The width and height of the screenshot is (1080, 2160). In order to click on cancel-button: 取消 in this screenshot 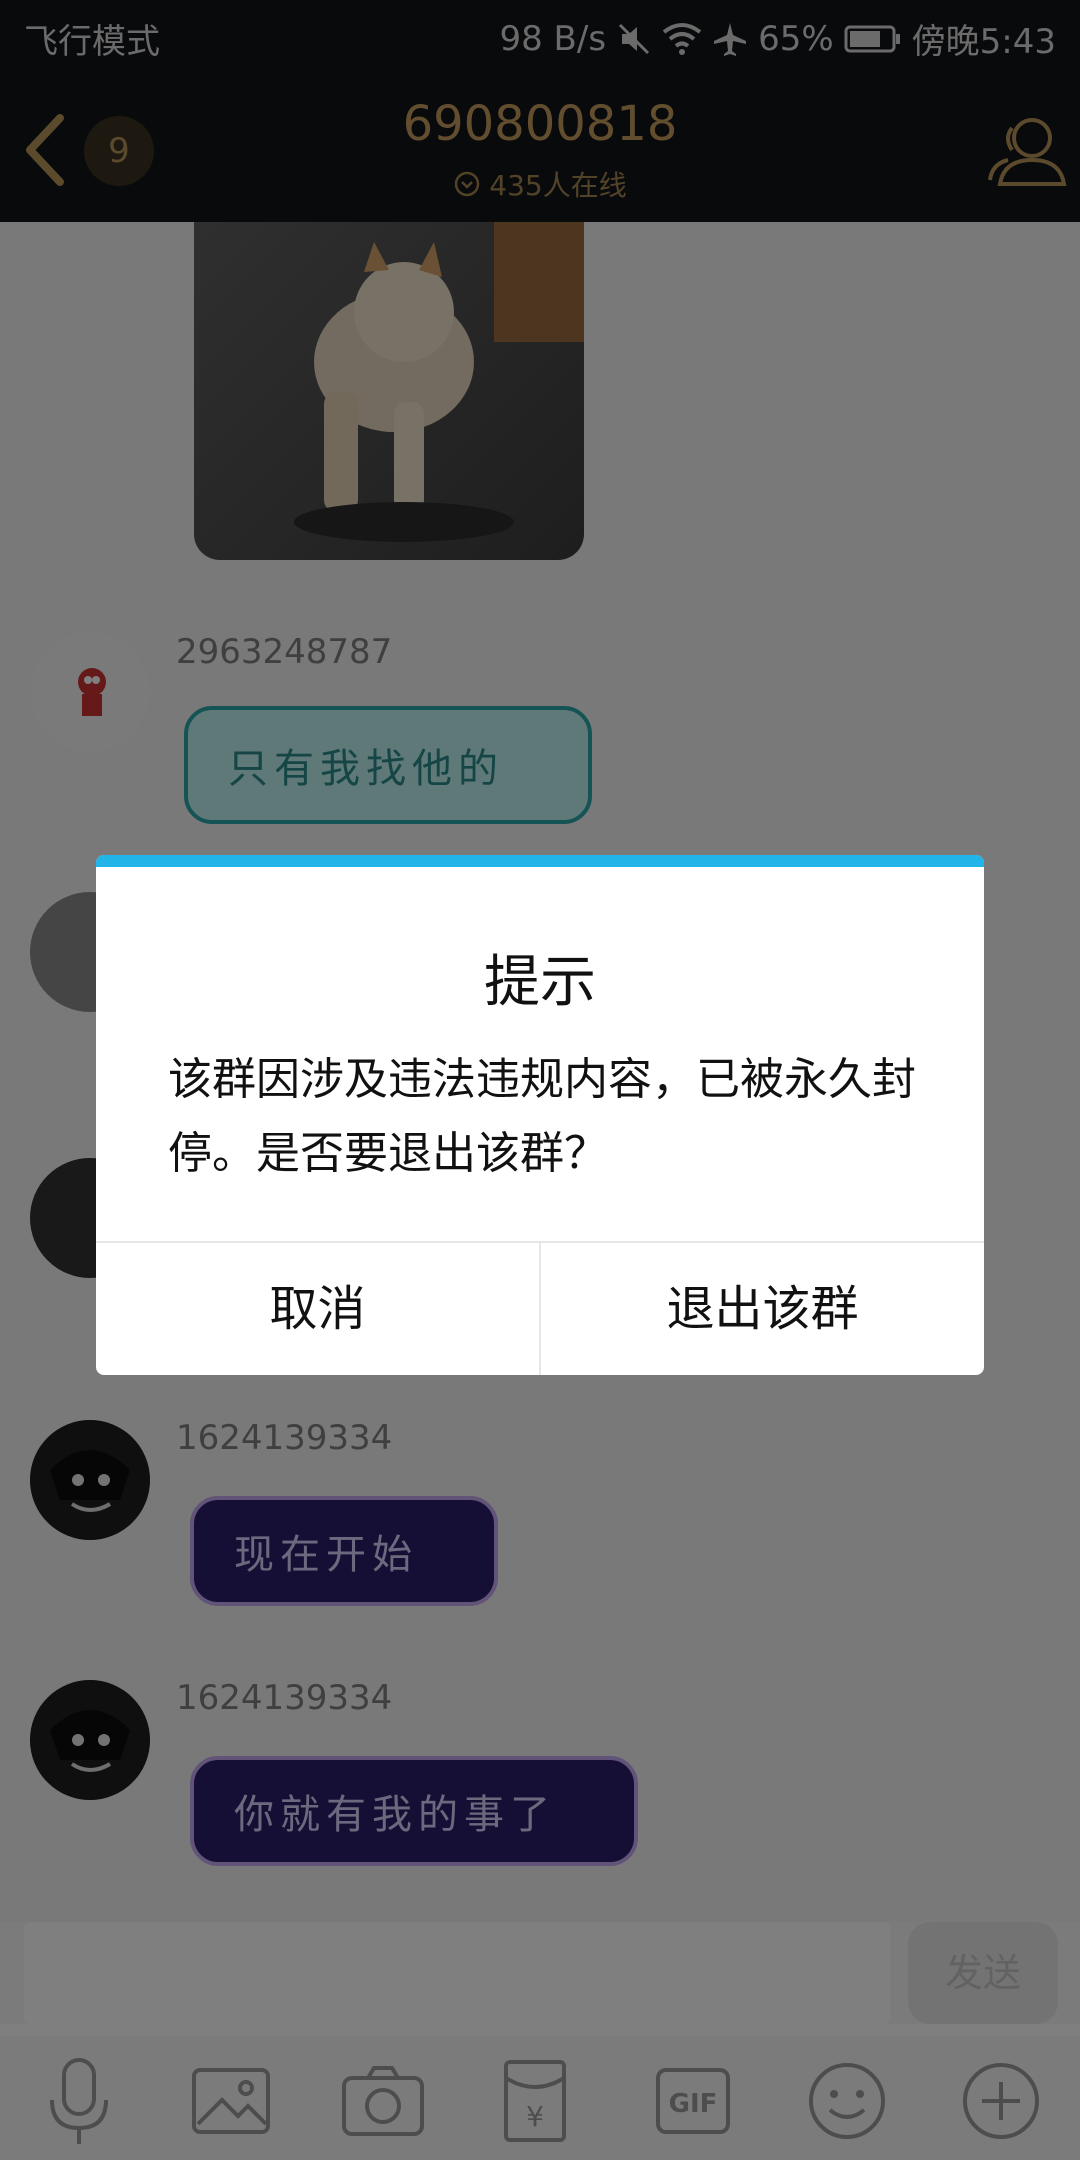, I will do `click(317, 1309)`.